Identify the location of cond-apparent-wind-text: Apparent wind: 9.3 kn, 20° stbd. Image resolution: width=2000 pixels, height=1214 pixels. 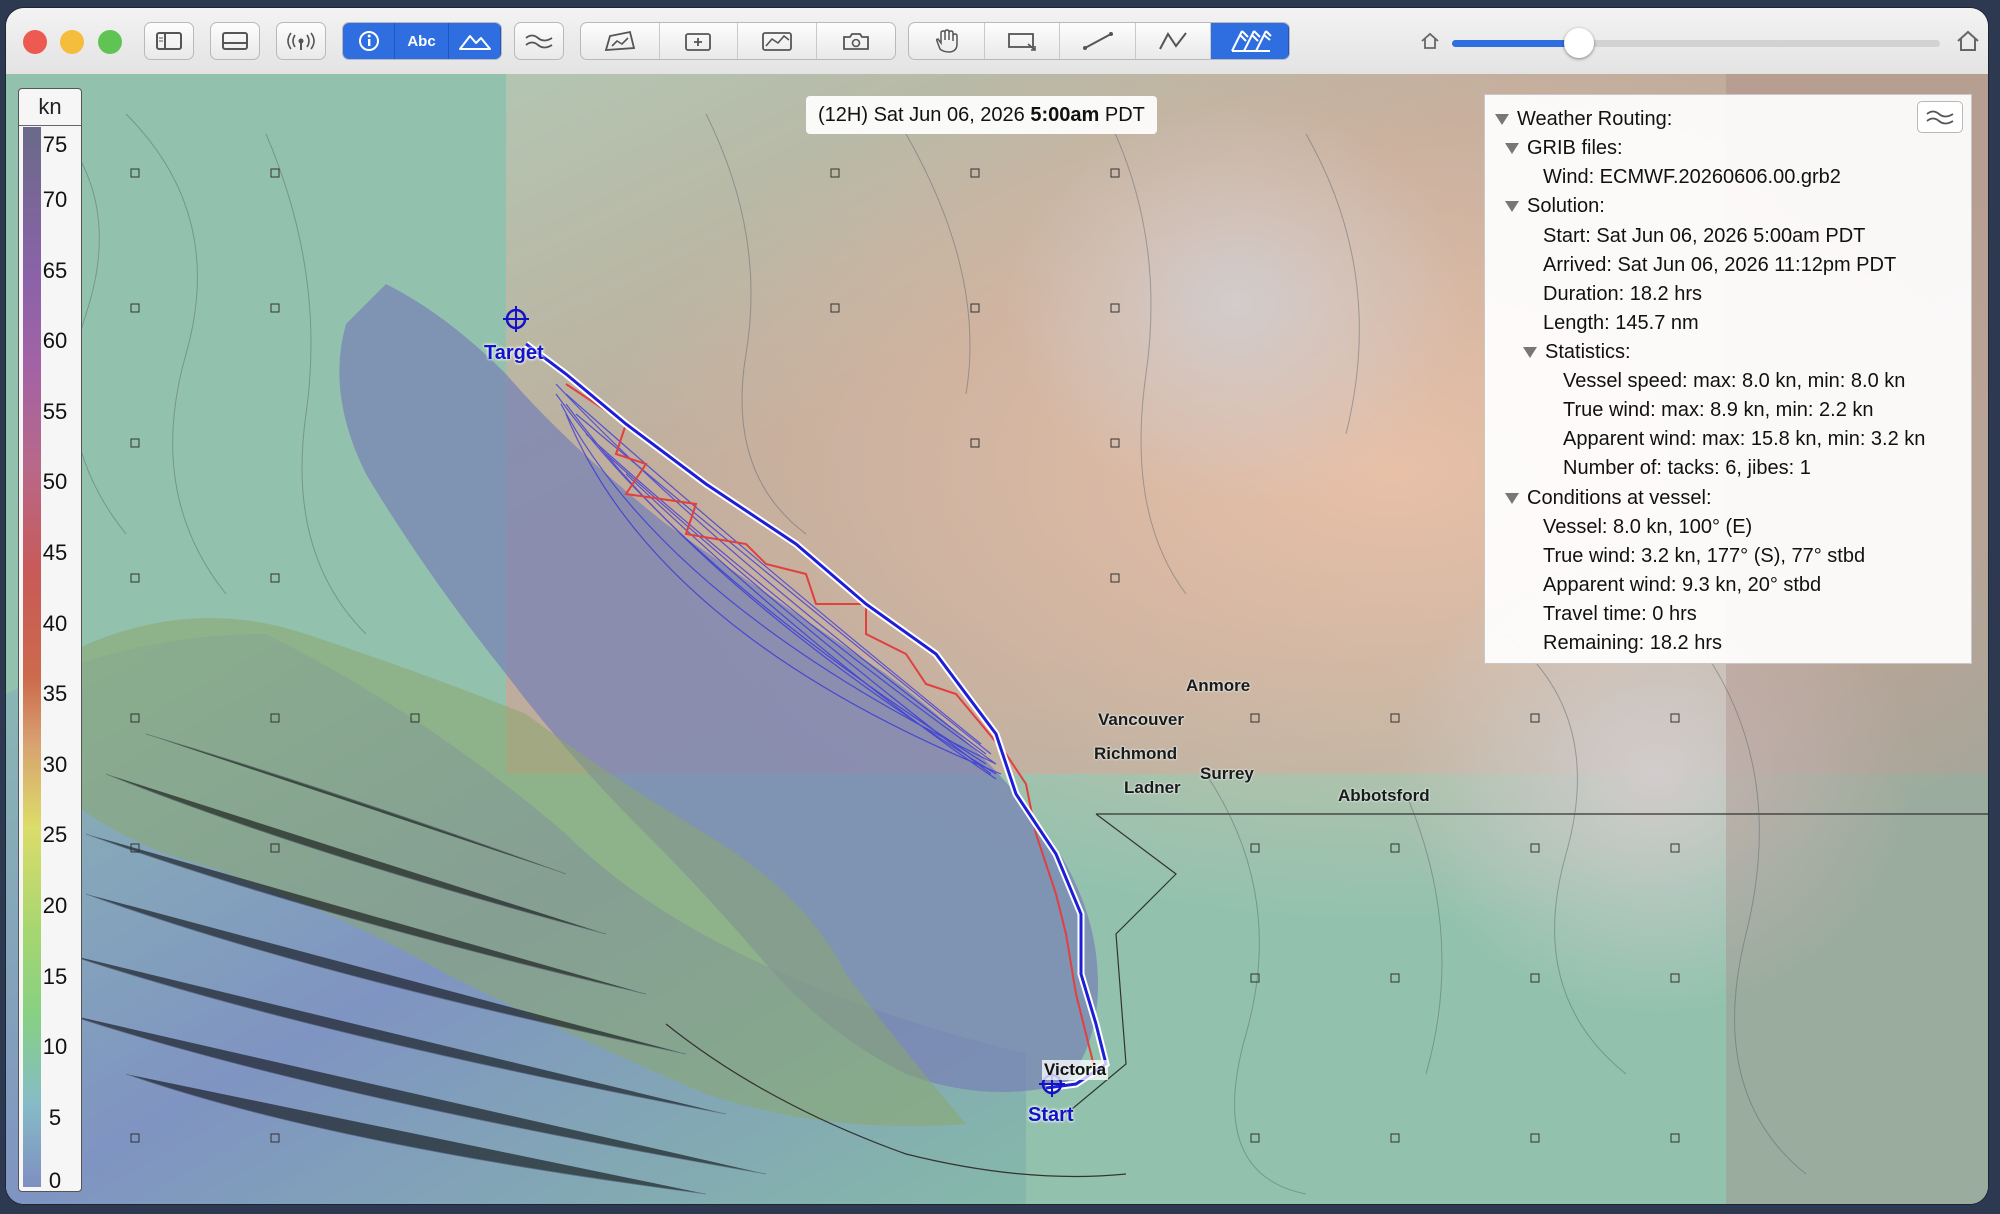
(1682, 585).